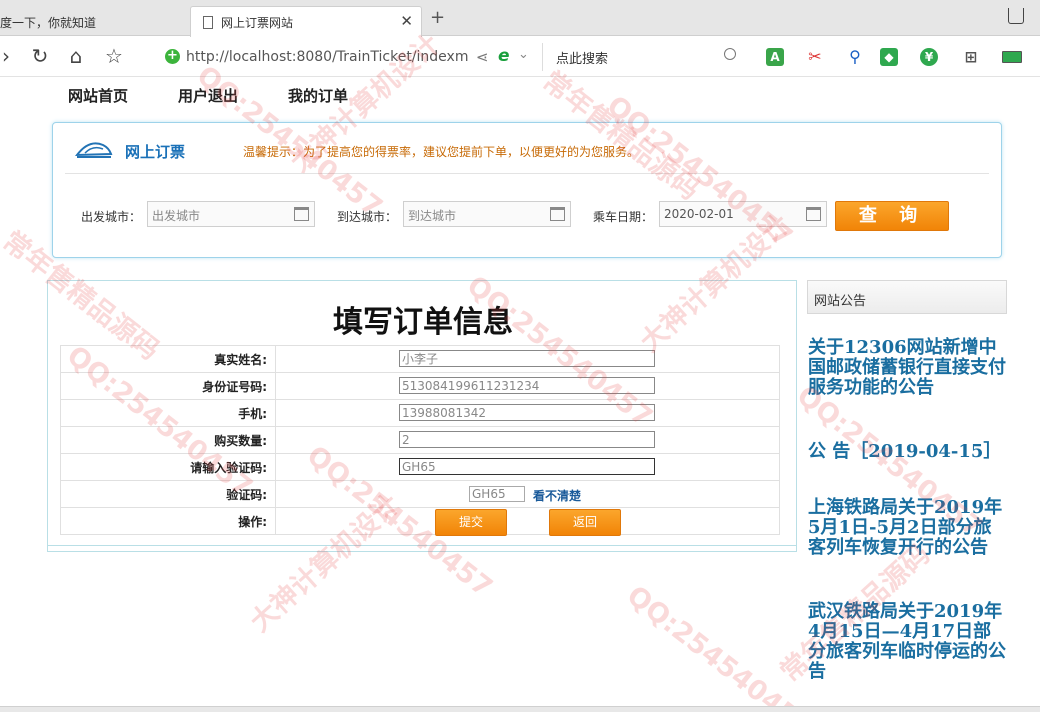  What do you see at coordinates (40, 57) in the screenshot?
I see `refresh-icon: ↻` at bounding box center [40, 57].